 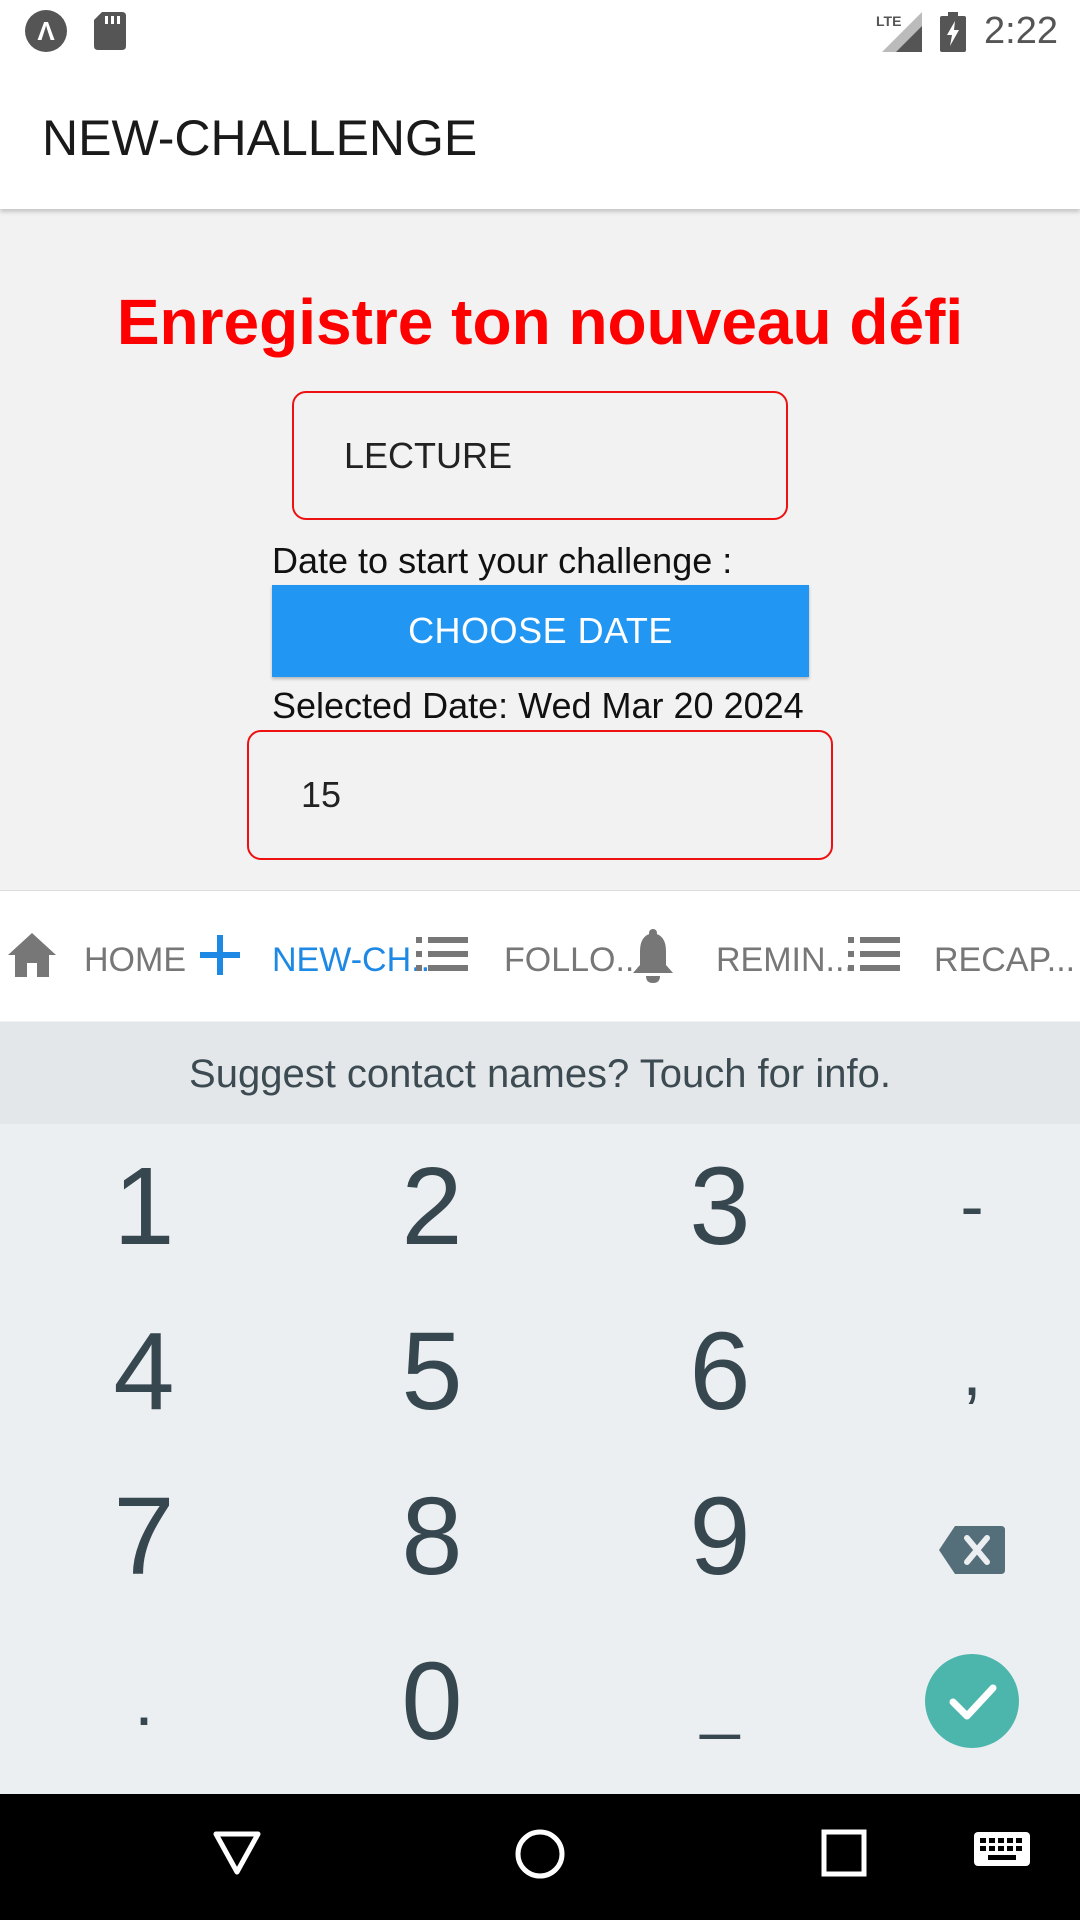 I want to click on svg-text: LTE, so click(x=888, y=21).